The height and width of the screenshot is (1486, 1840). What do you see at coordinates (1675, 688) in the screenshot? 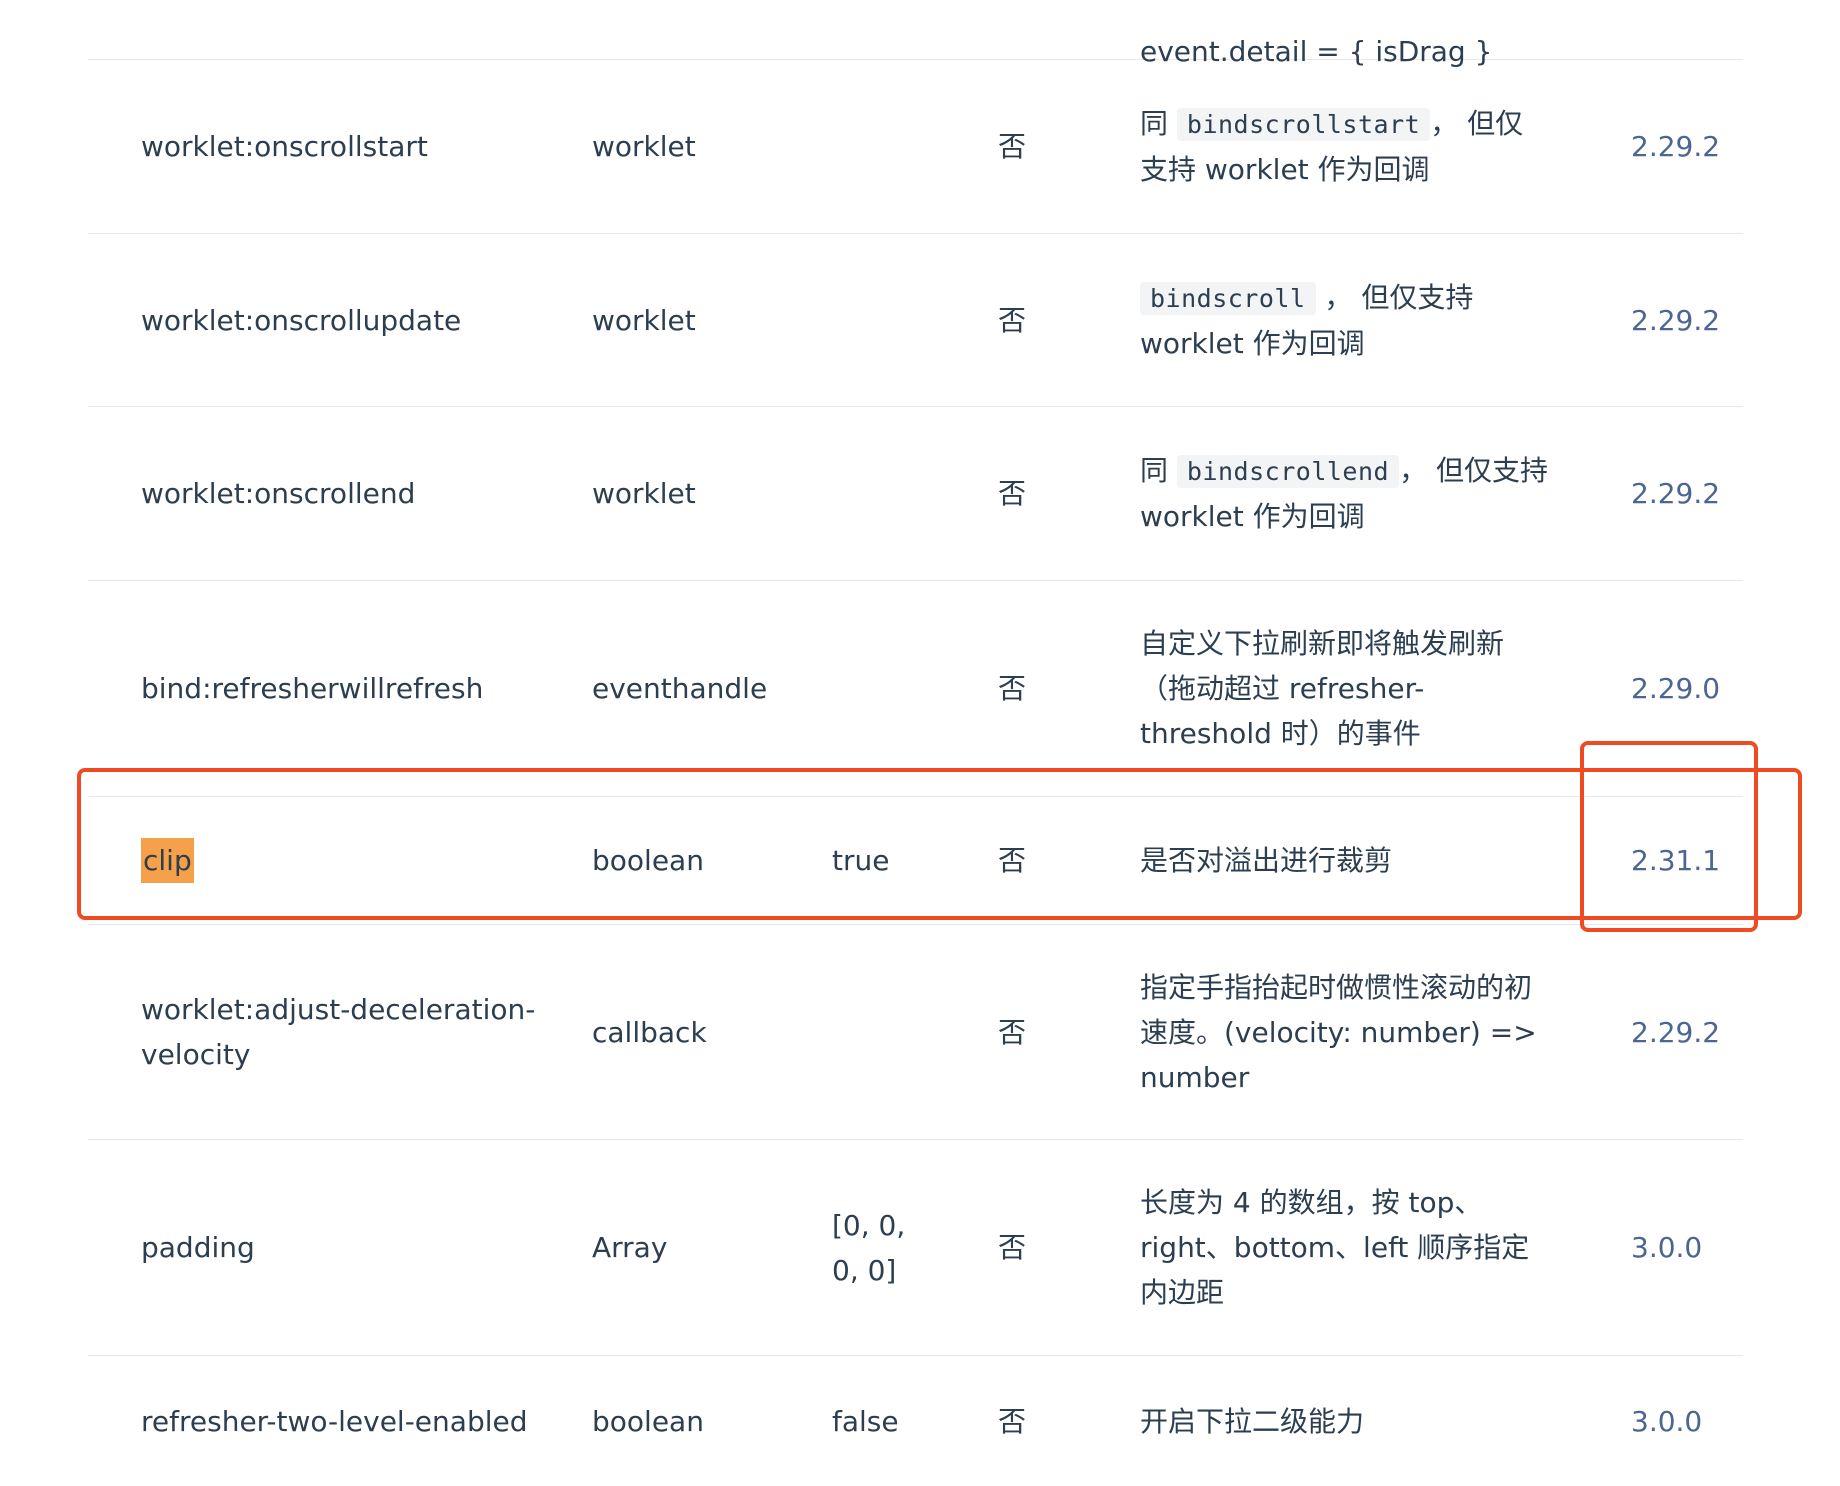
I see `version-link: 2.29.0` at bounding box center [1675, 688].